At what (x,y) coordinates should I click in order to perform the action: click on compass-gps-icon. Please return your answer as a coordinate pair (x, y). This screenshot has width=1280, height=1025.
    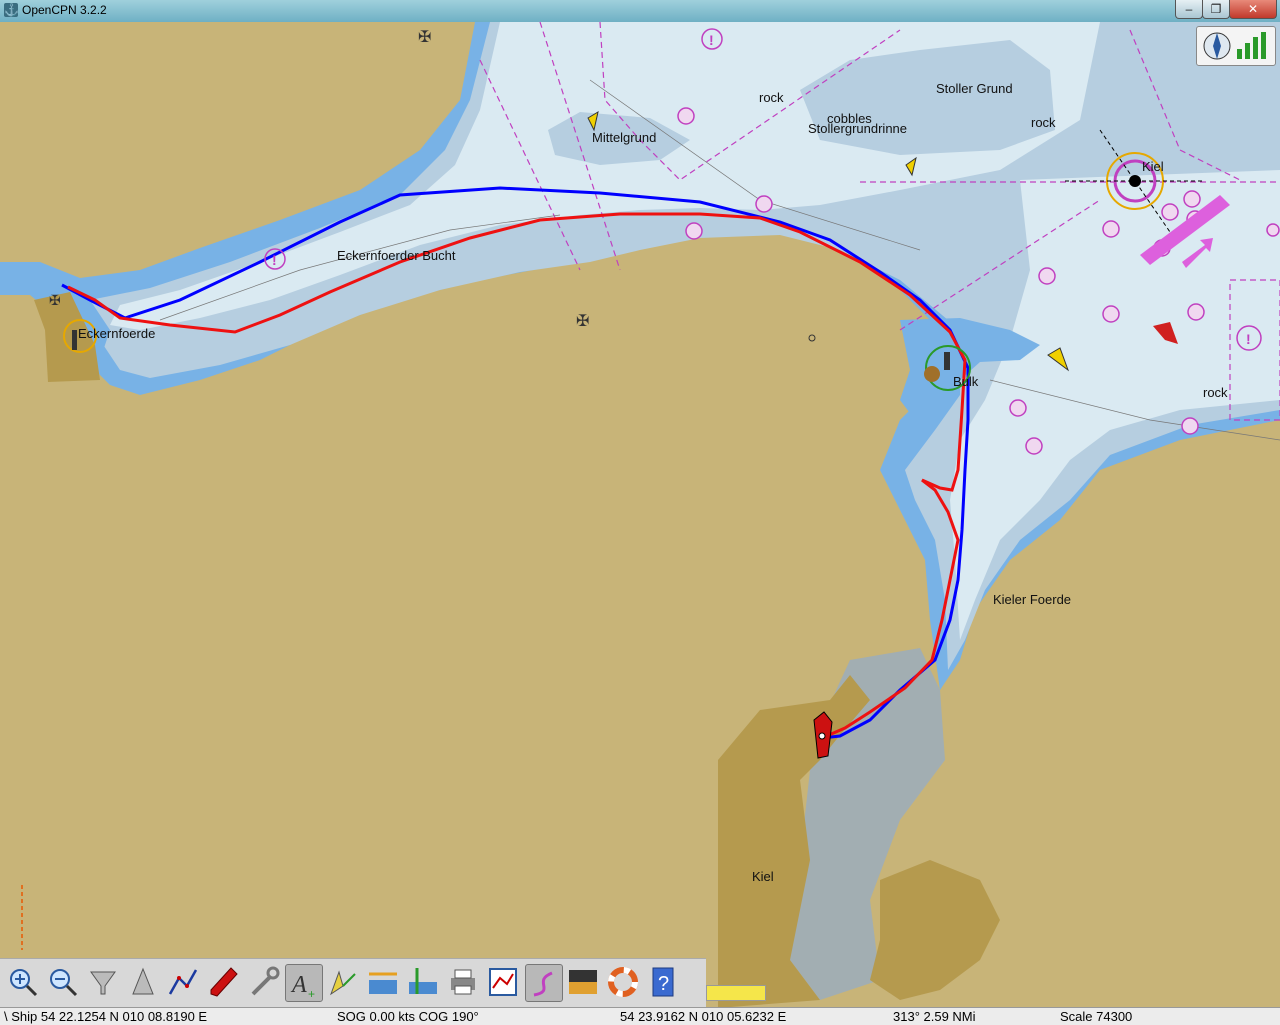
    Looking at the image, I should click on (1234, 46).